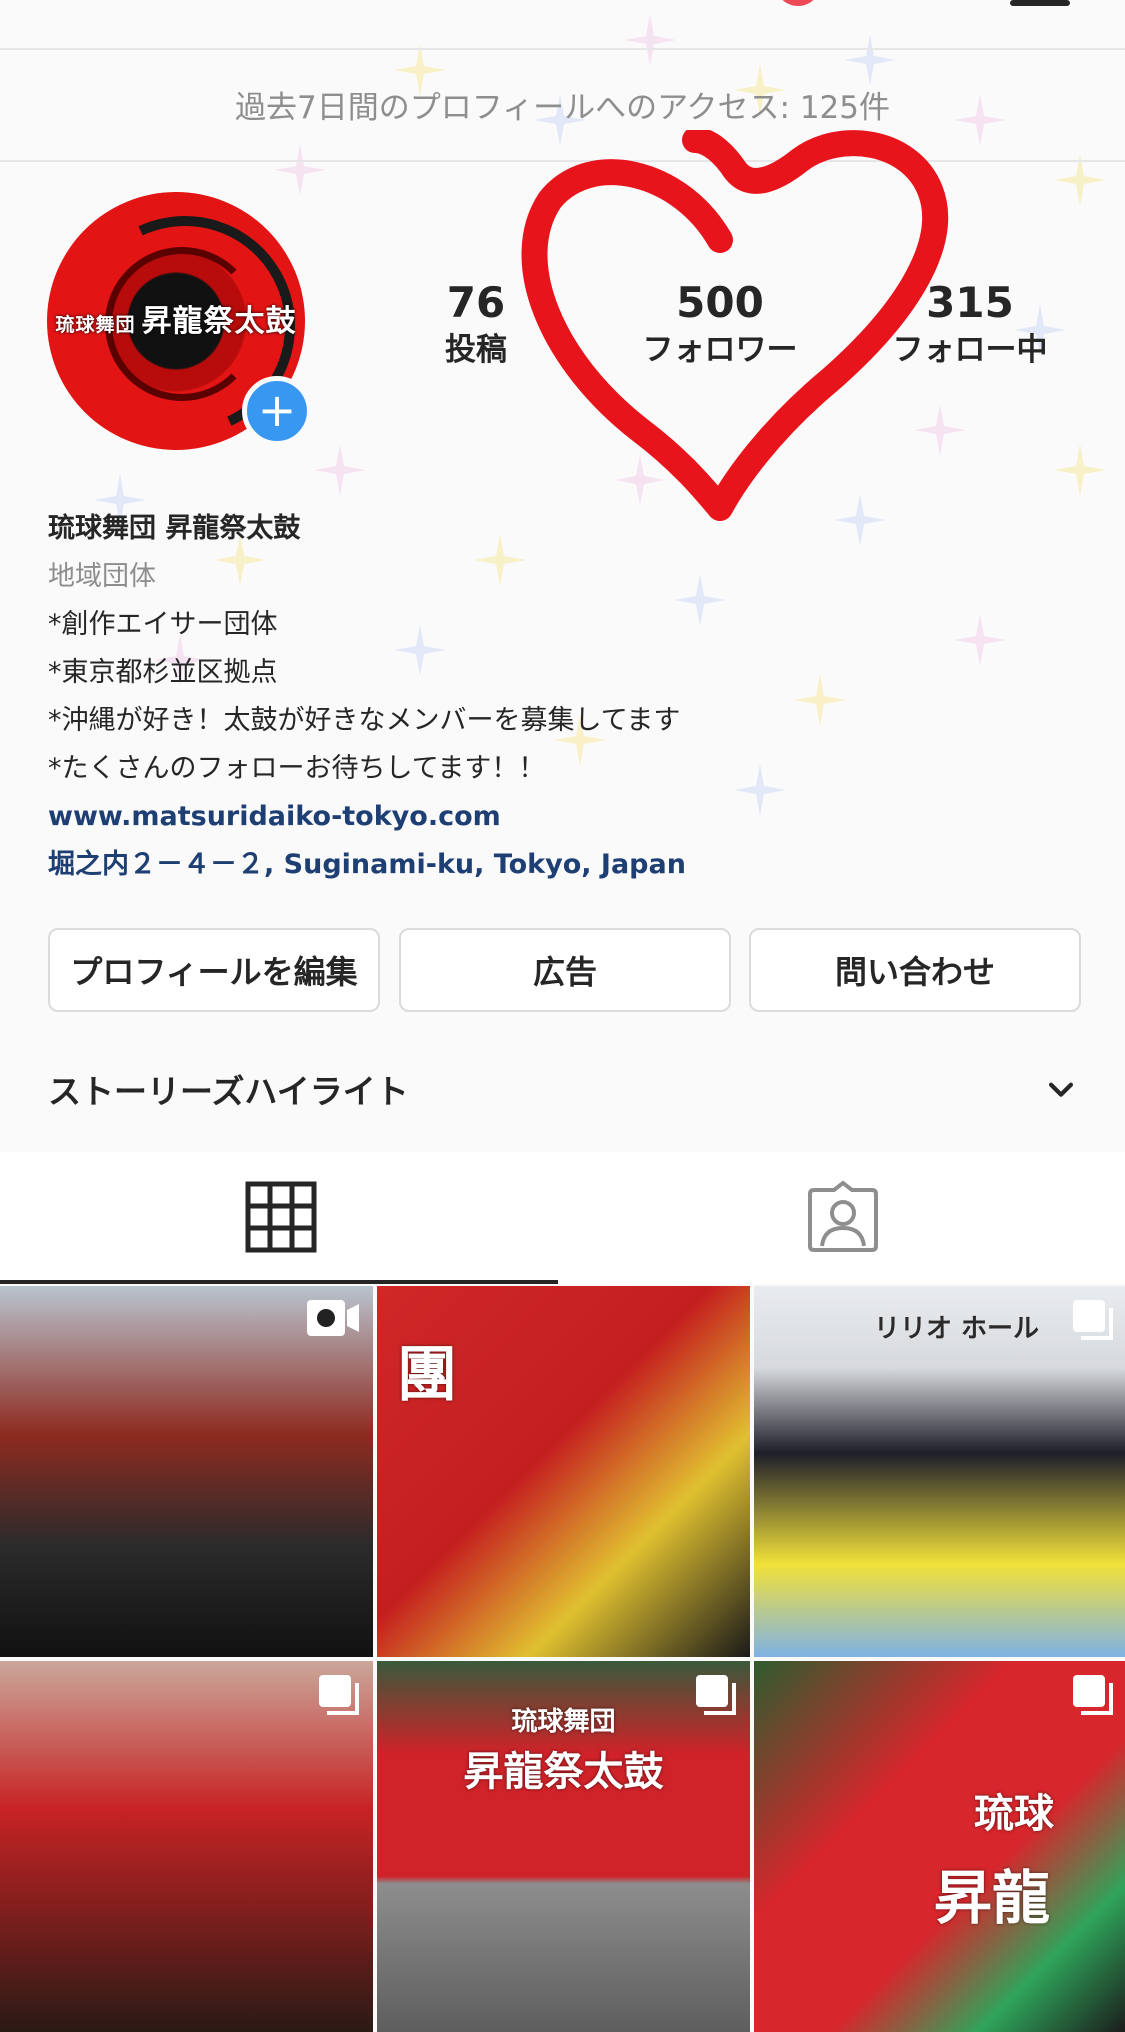  What do you see at coordinates (1014, 1813) in the screenshot?
I see `post-text: 琉球` at bounding box center [1014, 1813].